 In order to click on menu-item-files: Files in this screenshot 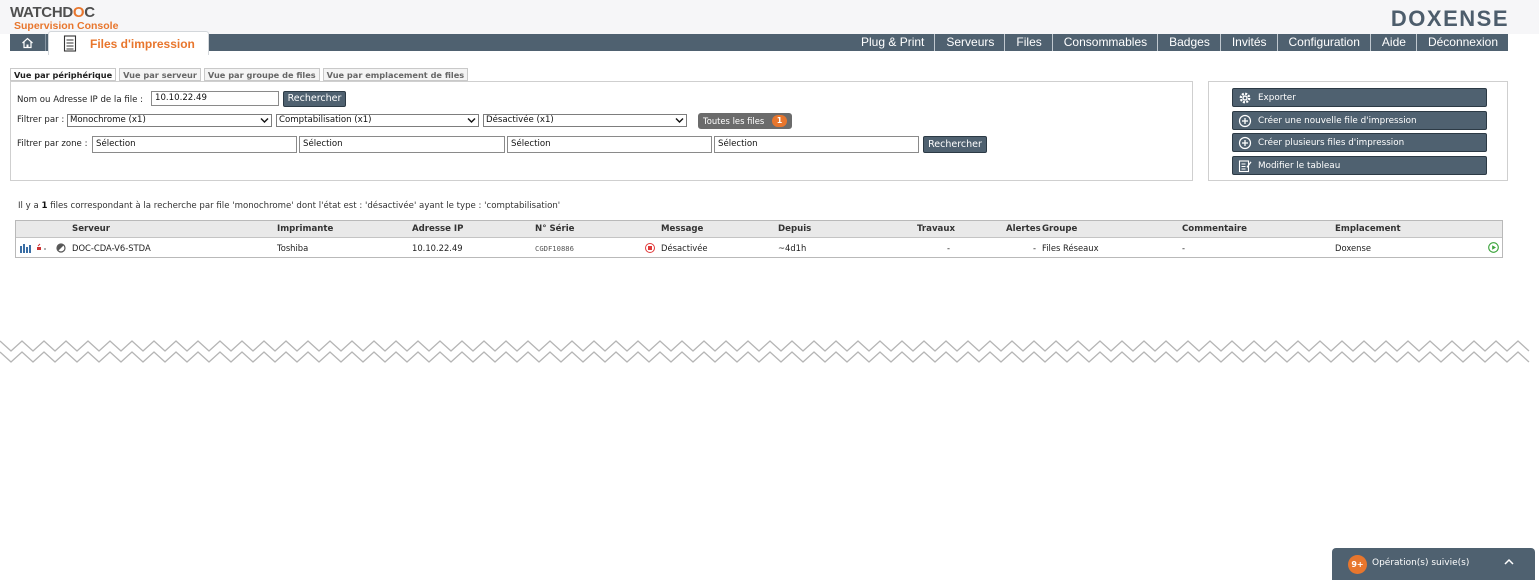, I will do `click(1027, 42)`.